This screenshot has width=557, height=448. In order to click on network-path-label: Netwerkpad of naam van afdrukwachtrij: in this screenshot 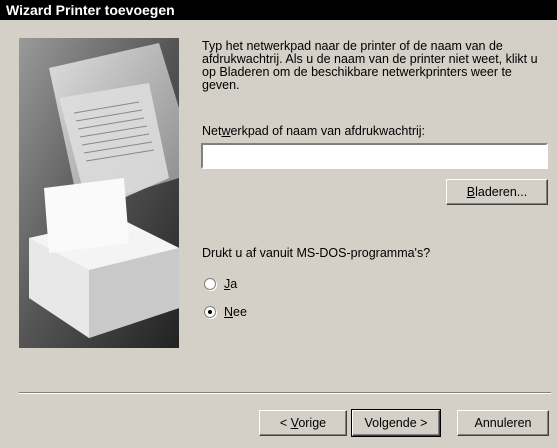, I will do `click(314, 131)`.